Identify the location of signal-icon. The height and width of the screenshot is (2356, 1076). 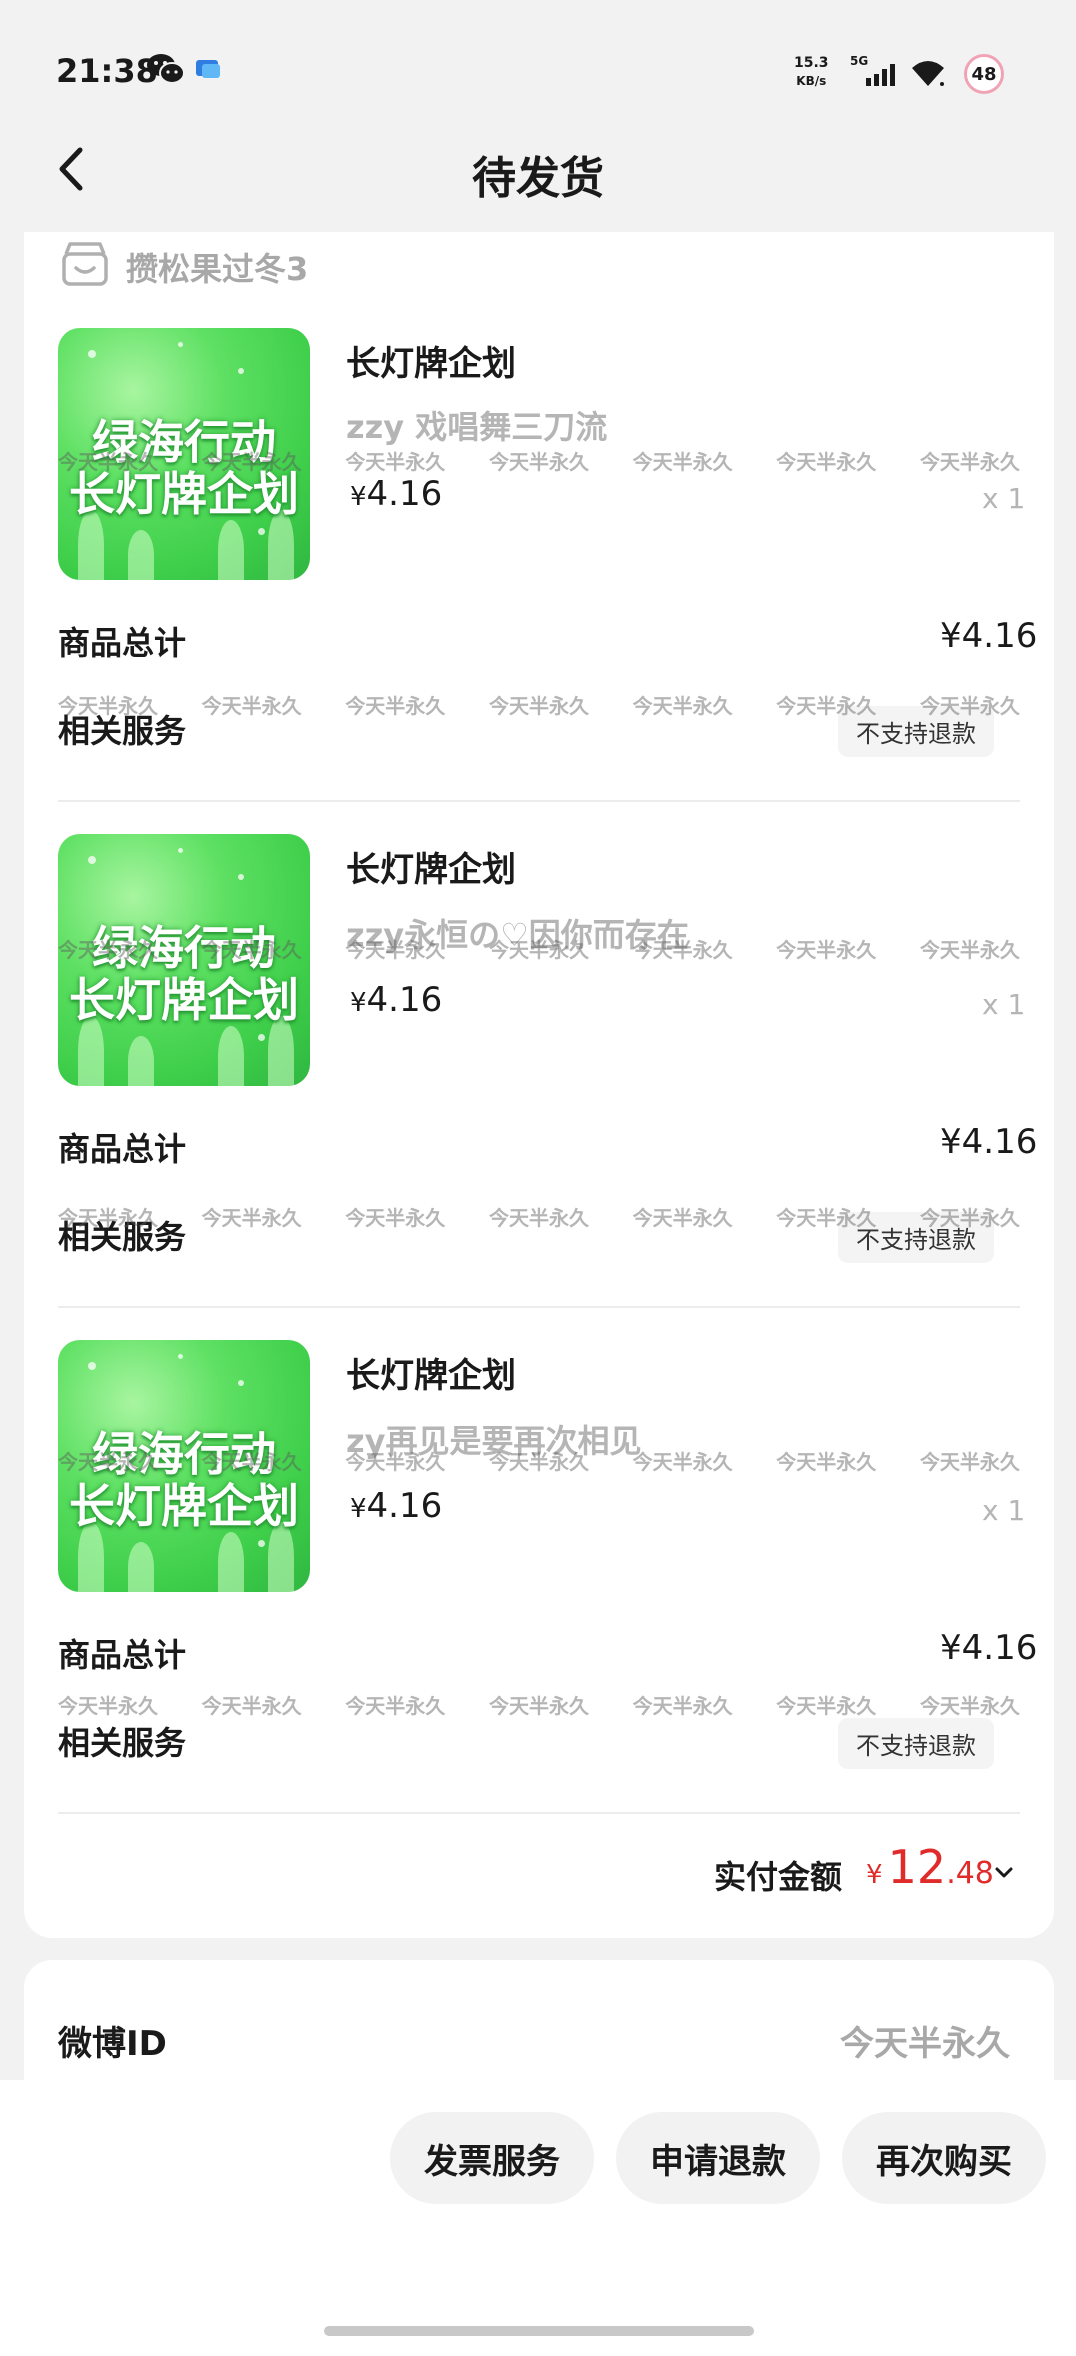
(880, 75).